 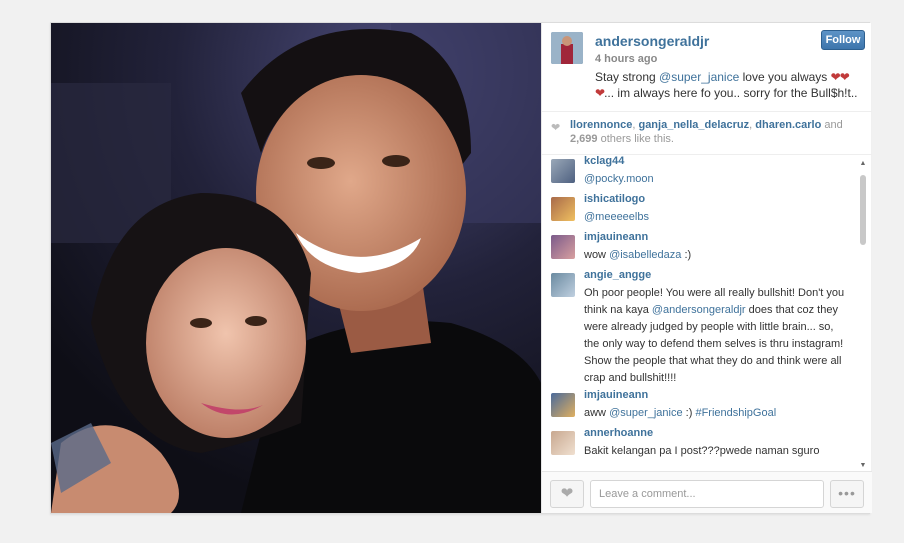 I want to click on comment-mention: @isabelledaza, so click(x=645, y=255).